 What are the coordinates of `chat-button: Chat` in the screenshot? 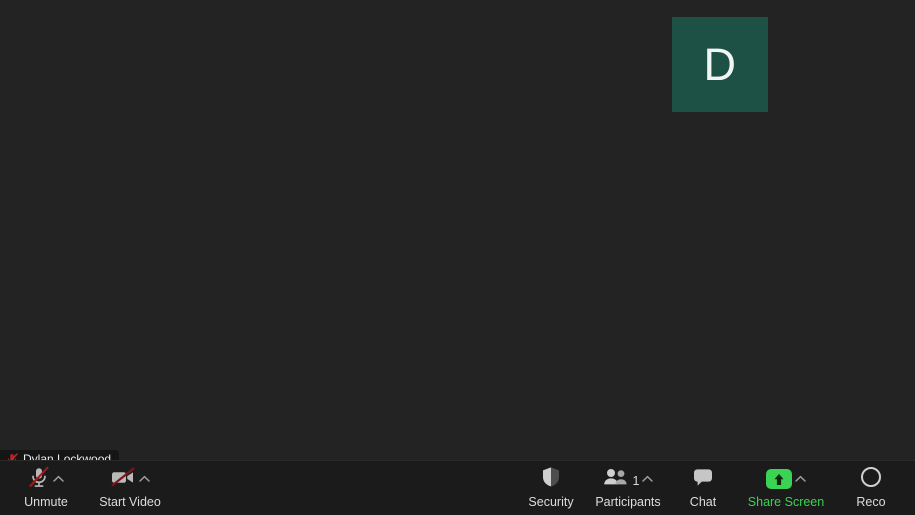 It's located at (703, 488).